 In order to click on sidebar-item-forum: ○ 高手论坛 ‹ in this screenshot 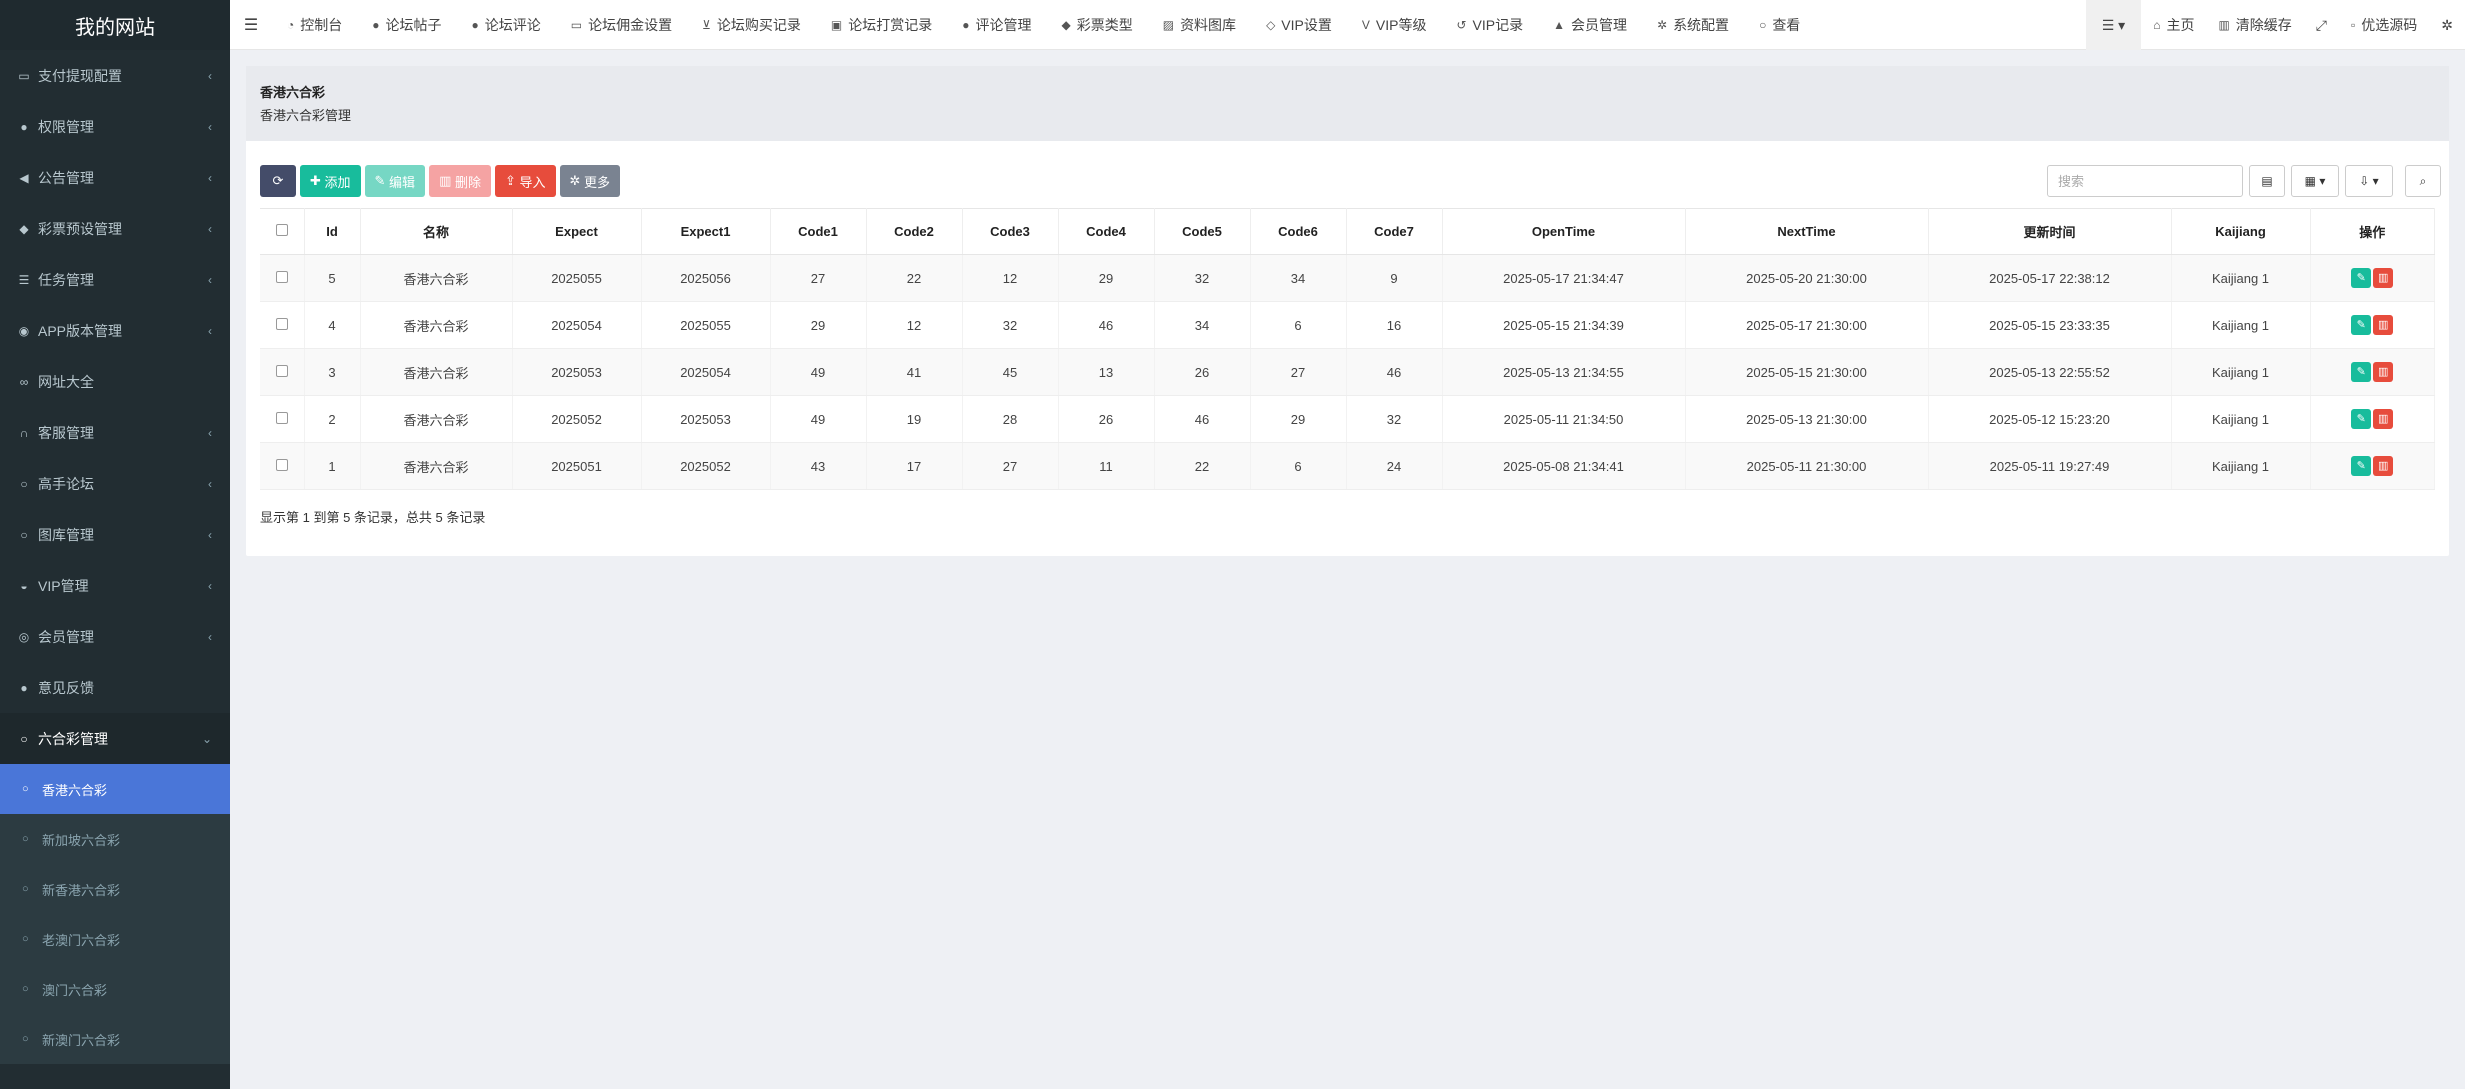, I will do `click(115, 483)`.